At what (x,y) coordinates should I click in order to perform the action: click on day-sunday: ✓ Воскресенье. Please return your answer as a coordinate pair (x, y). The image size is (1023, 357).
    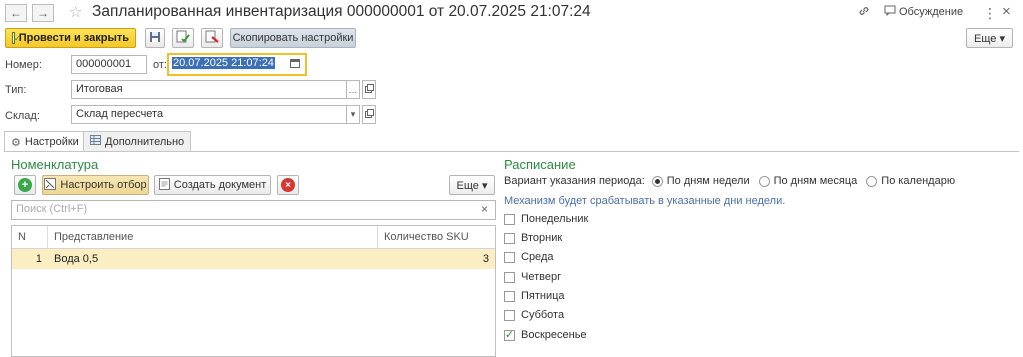
    Looking at the image, I should click on (545, 335).